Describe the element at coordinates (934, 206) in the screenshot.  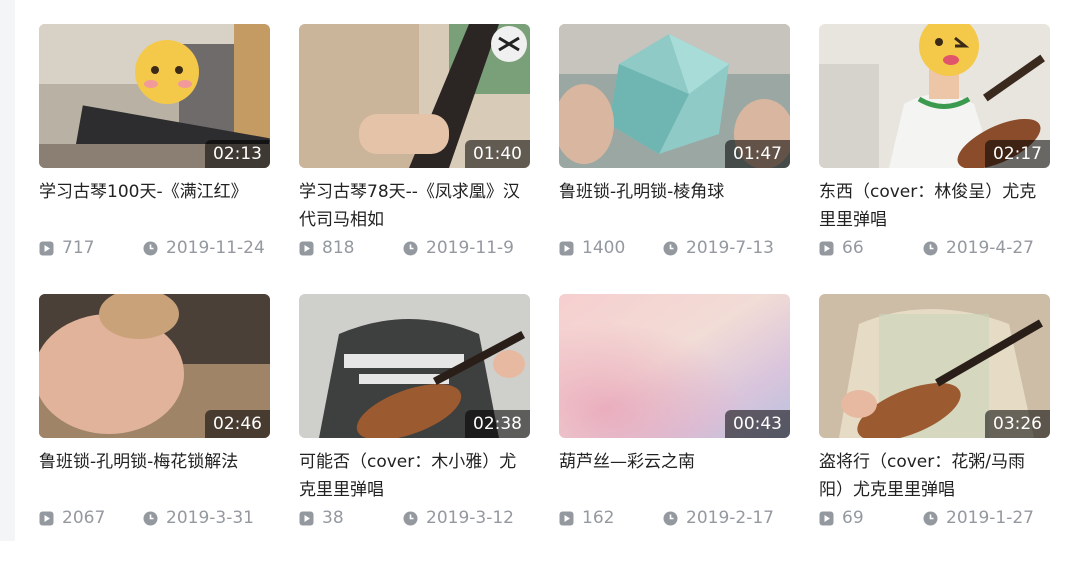
I see `video-title: 东西（cover：林俊呈）尤克里里弹唱` at that location.